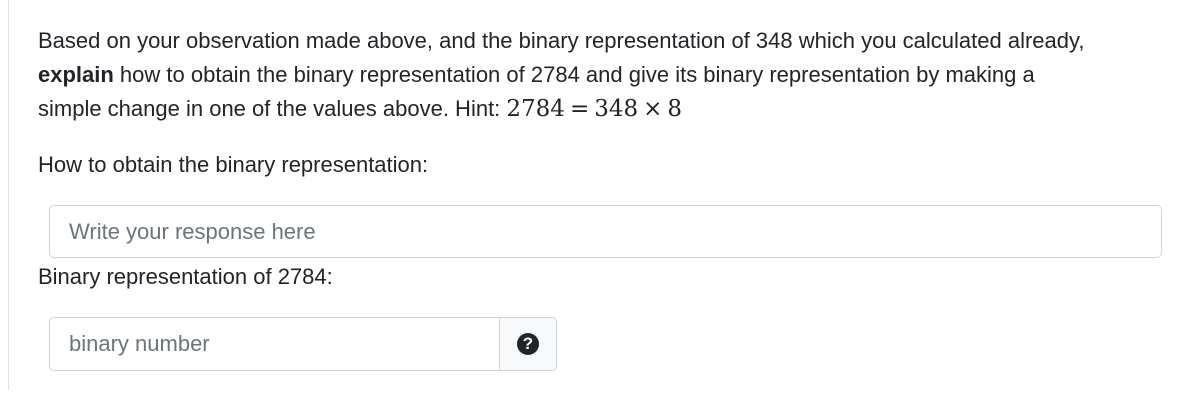 Image resolution: width=1186 pixels, height=408 pixels. What do you see at coordinates (579, 109) in the screenshot?
I see `hint-equals: =` at bounding box center [579, 109].